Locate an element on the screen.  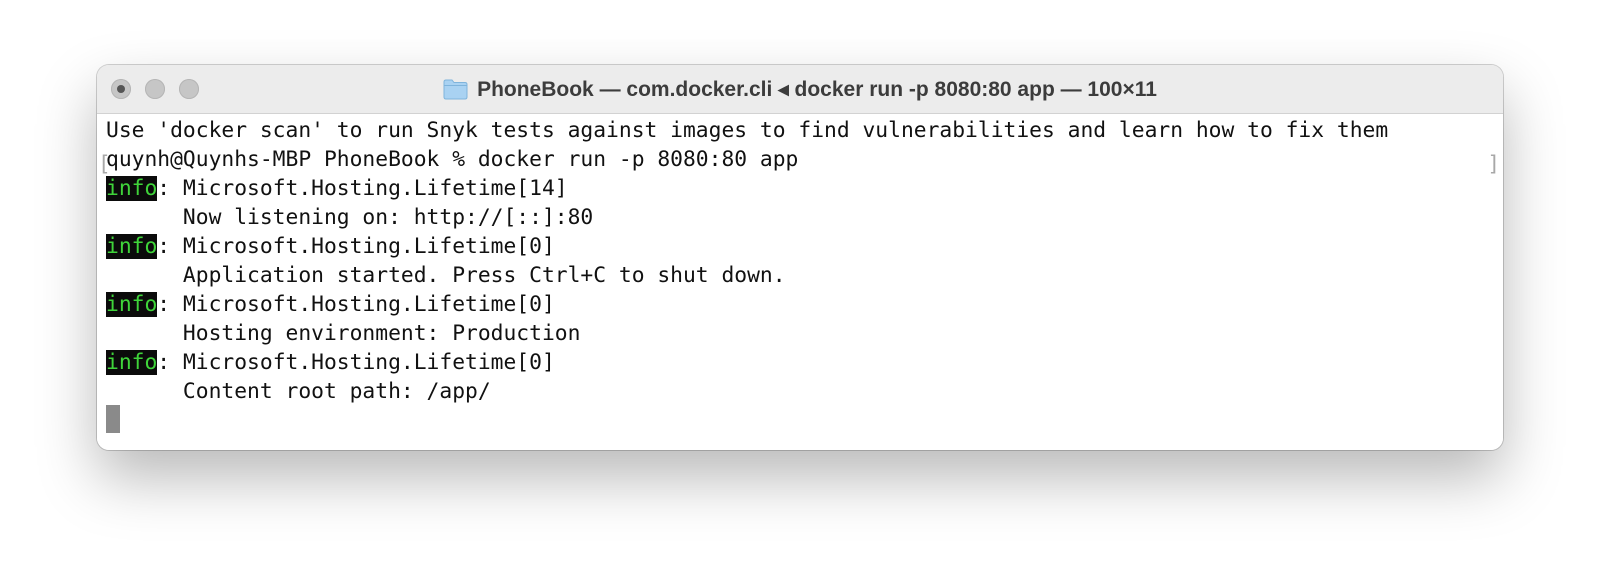
log-message: Content root path: /app/ is located at coordinates (298, 391).